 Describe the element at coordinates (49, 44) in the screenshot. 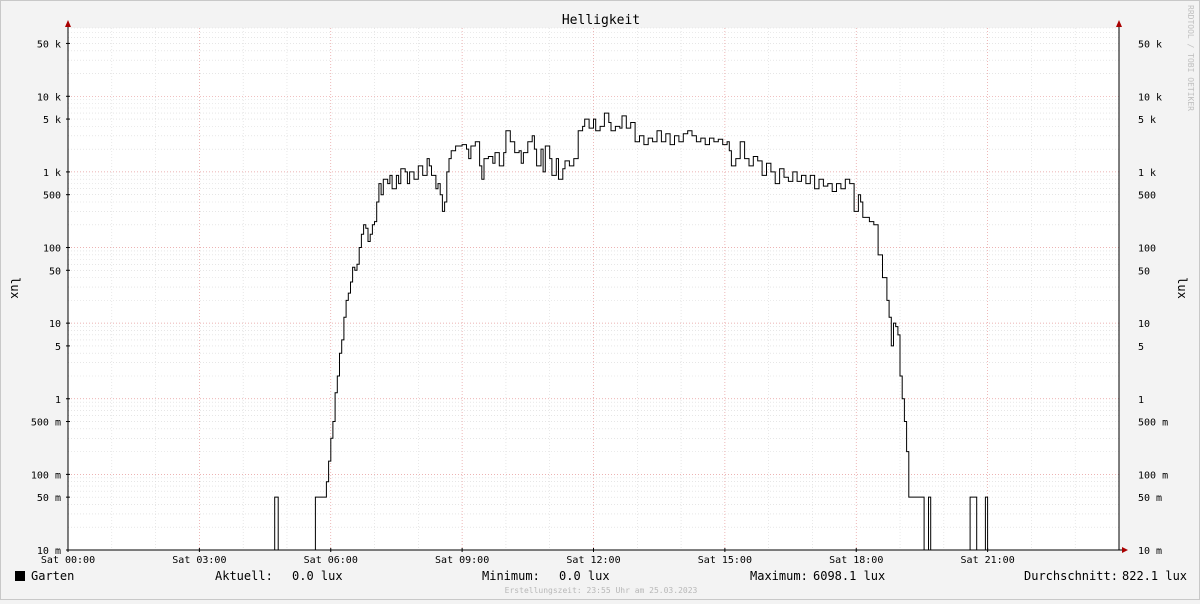

I see `y-tick-label-left: 50 k` at that location.